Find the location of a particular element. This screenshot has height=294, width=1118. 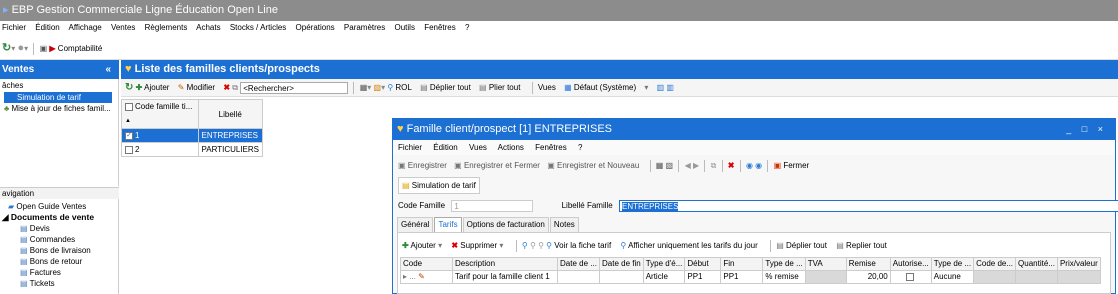

menu-parametres: Paramètres is located at coordinates (364, 27).